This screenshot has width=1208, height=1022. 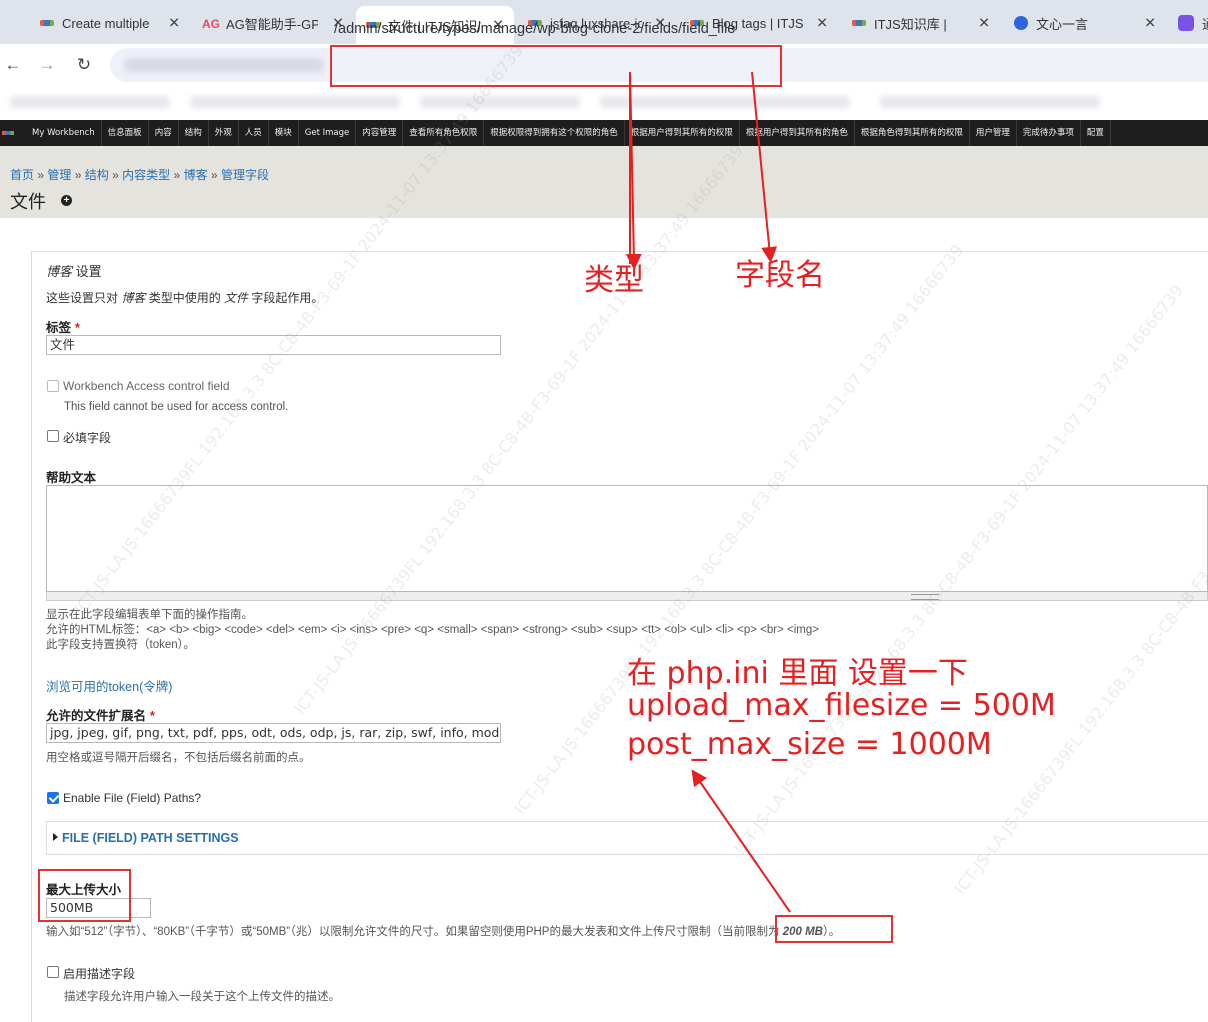 I want to click on breadcrumb-link: 博客, so click(x=196, y=175).